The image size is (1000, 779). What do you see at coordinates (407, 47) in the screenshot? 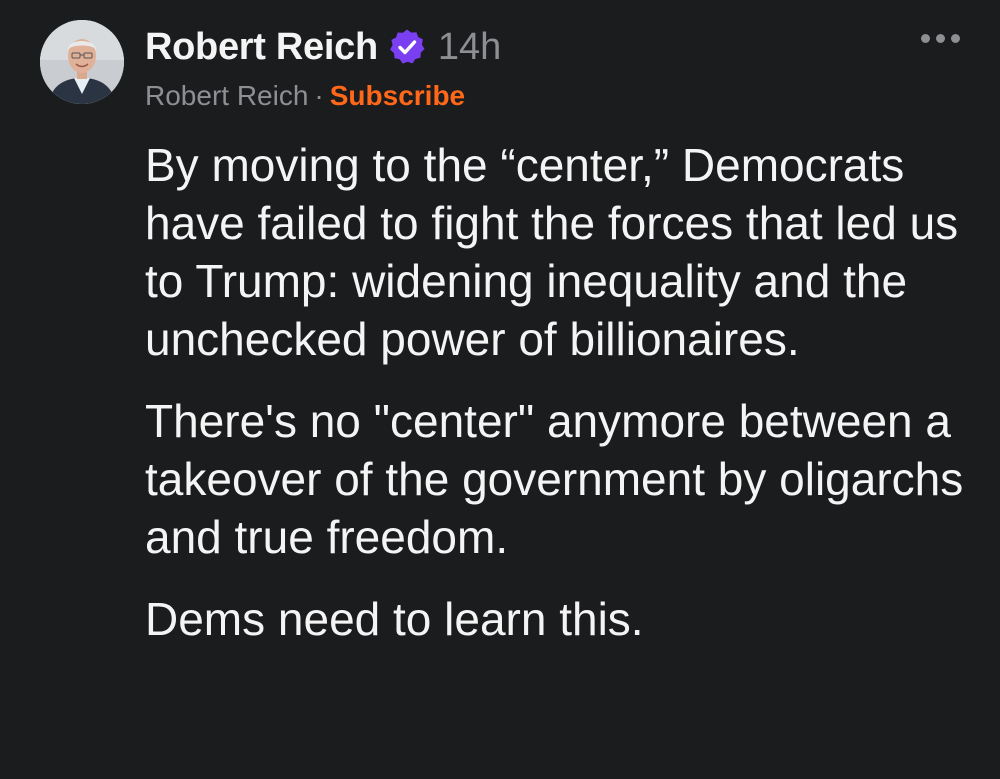
I see `verified-badge-icon` at bounding box center [407, 47].